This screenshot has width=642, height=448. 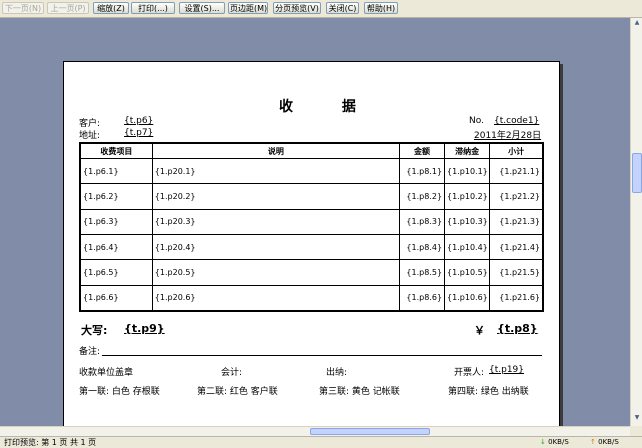 I want to click on table-cell: {1.p6.5}, so click(x=116, y=272).